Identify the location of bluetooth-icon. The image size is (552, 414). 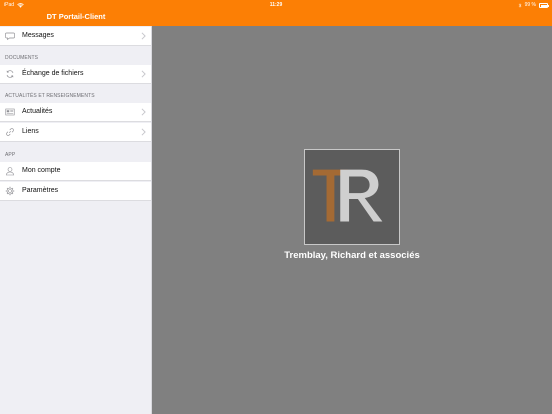
(519, 5).